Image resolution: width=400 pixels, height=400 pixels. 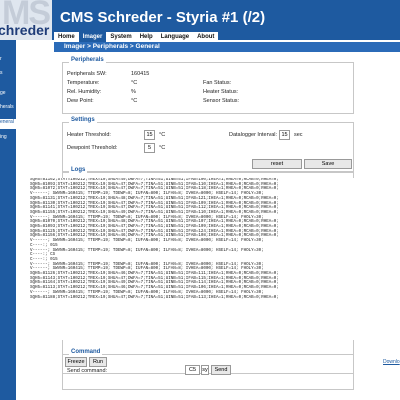 I want to click on sidebar-item-label: ing, so click(x=3, y=137).